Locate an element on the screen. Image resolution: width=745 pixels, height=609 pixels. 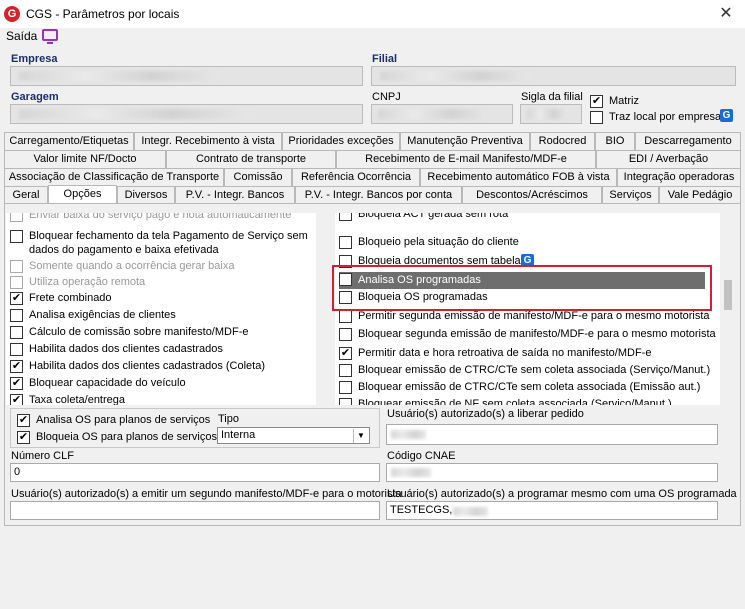
chevron-down-icon: ▼ is located at coordinates (360, 436).